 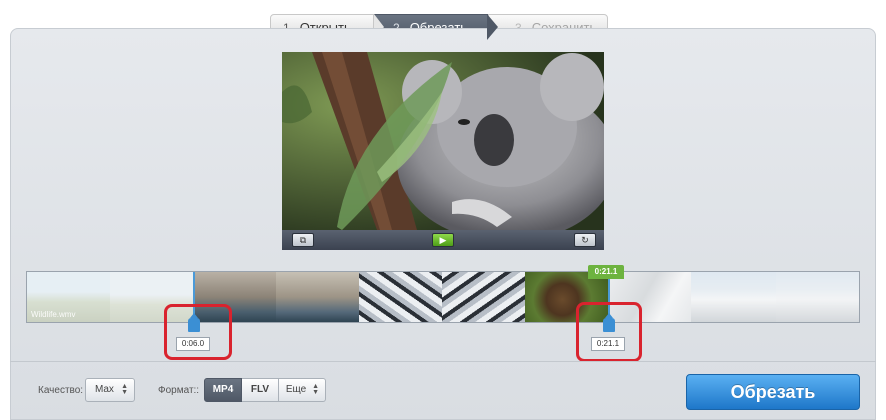 I want to click on play-icon: ▶, so click(x=443, y=240).